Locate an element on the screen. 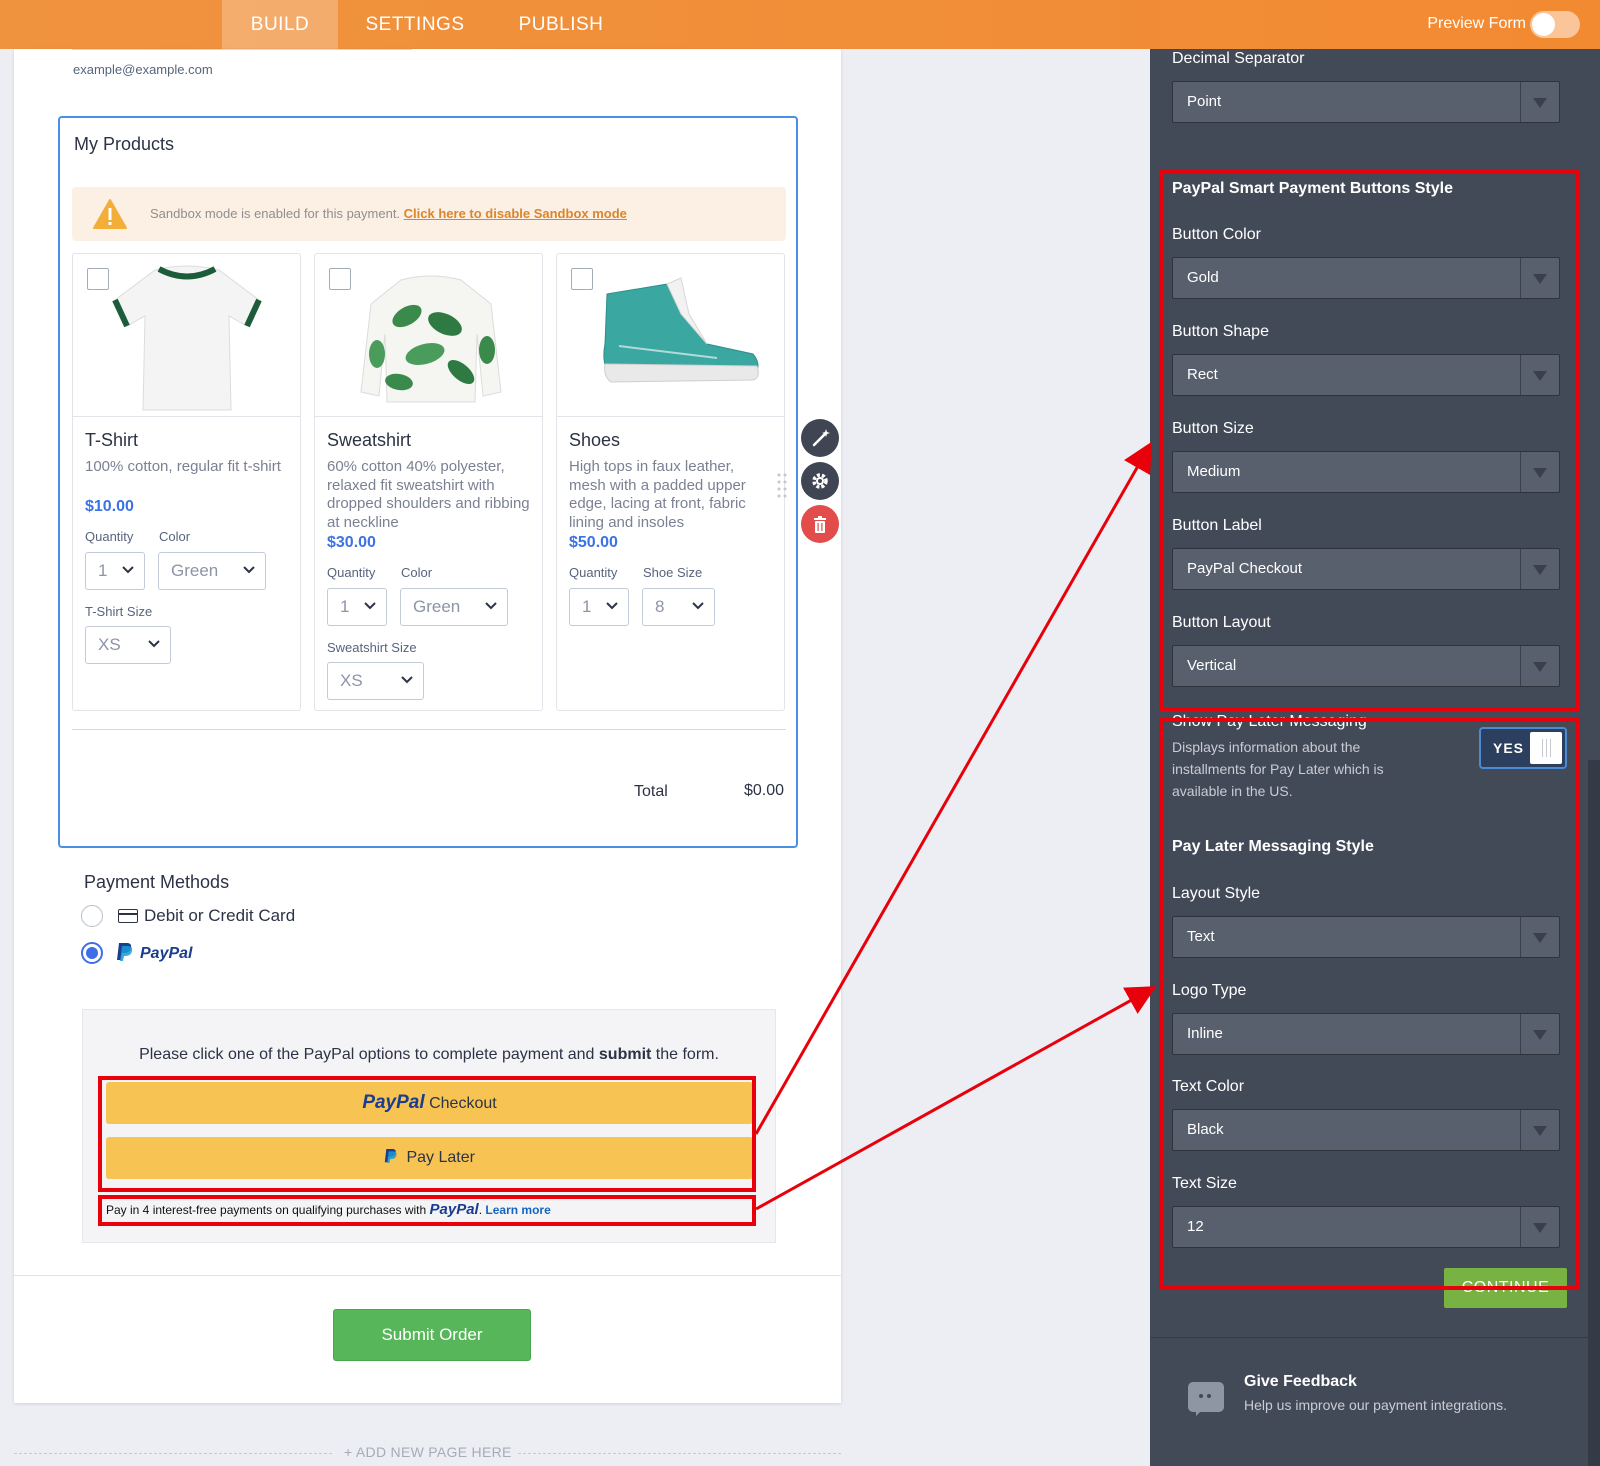  instruction-suffix: the form. is located at coordinates (685, 1054).